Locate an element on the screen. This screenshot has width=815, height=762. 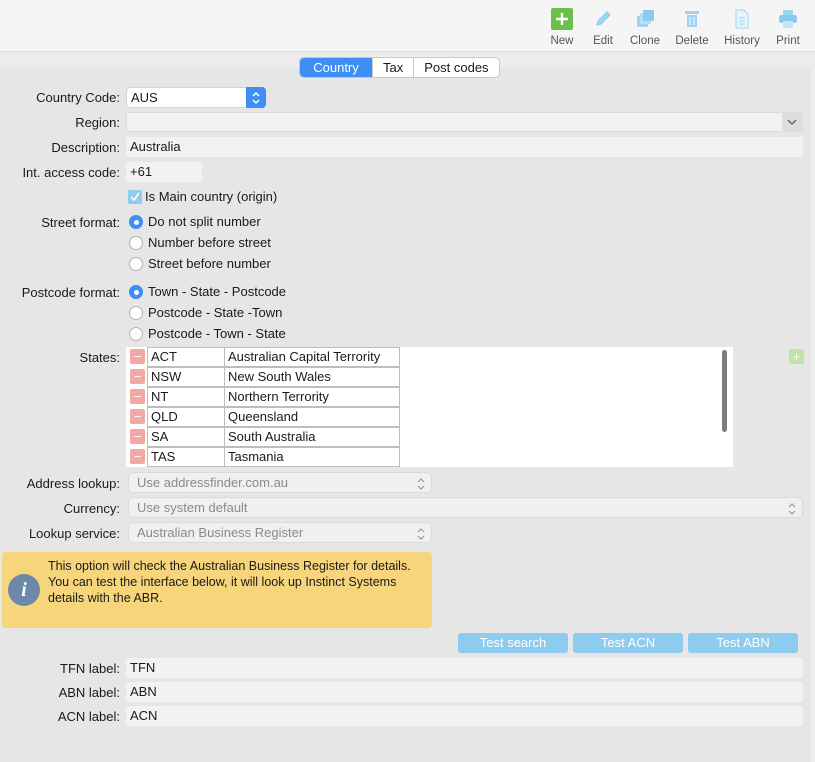
tab-bar: Country Tax Post codes is located at coordinates (399, 67).